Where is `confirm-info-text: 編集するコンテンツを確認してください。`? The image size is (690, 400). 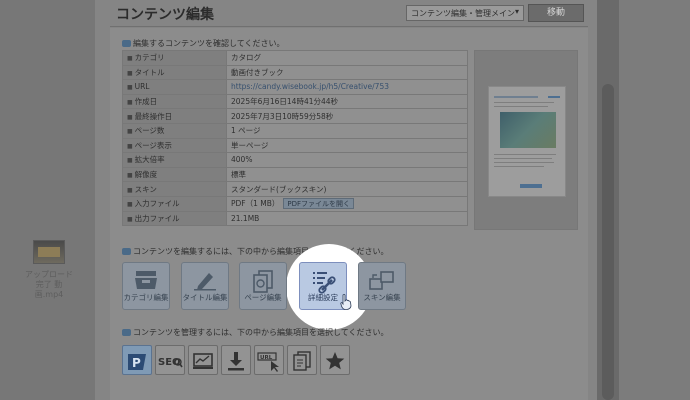 confirm-info-text: 編集するコンテンツを確認してください。 is located at coordinates (209, 43).